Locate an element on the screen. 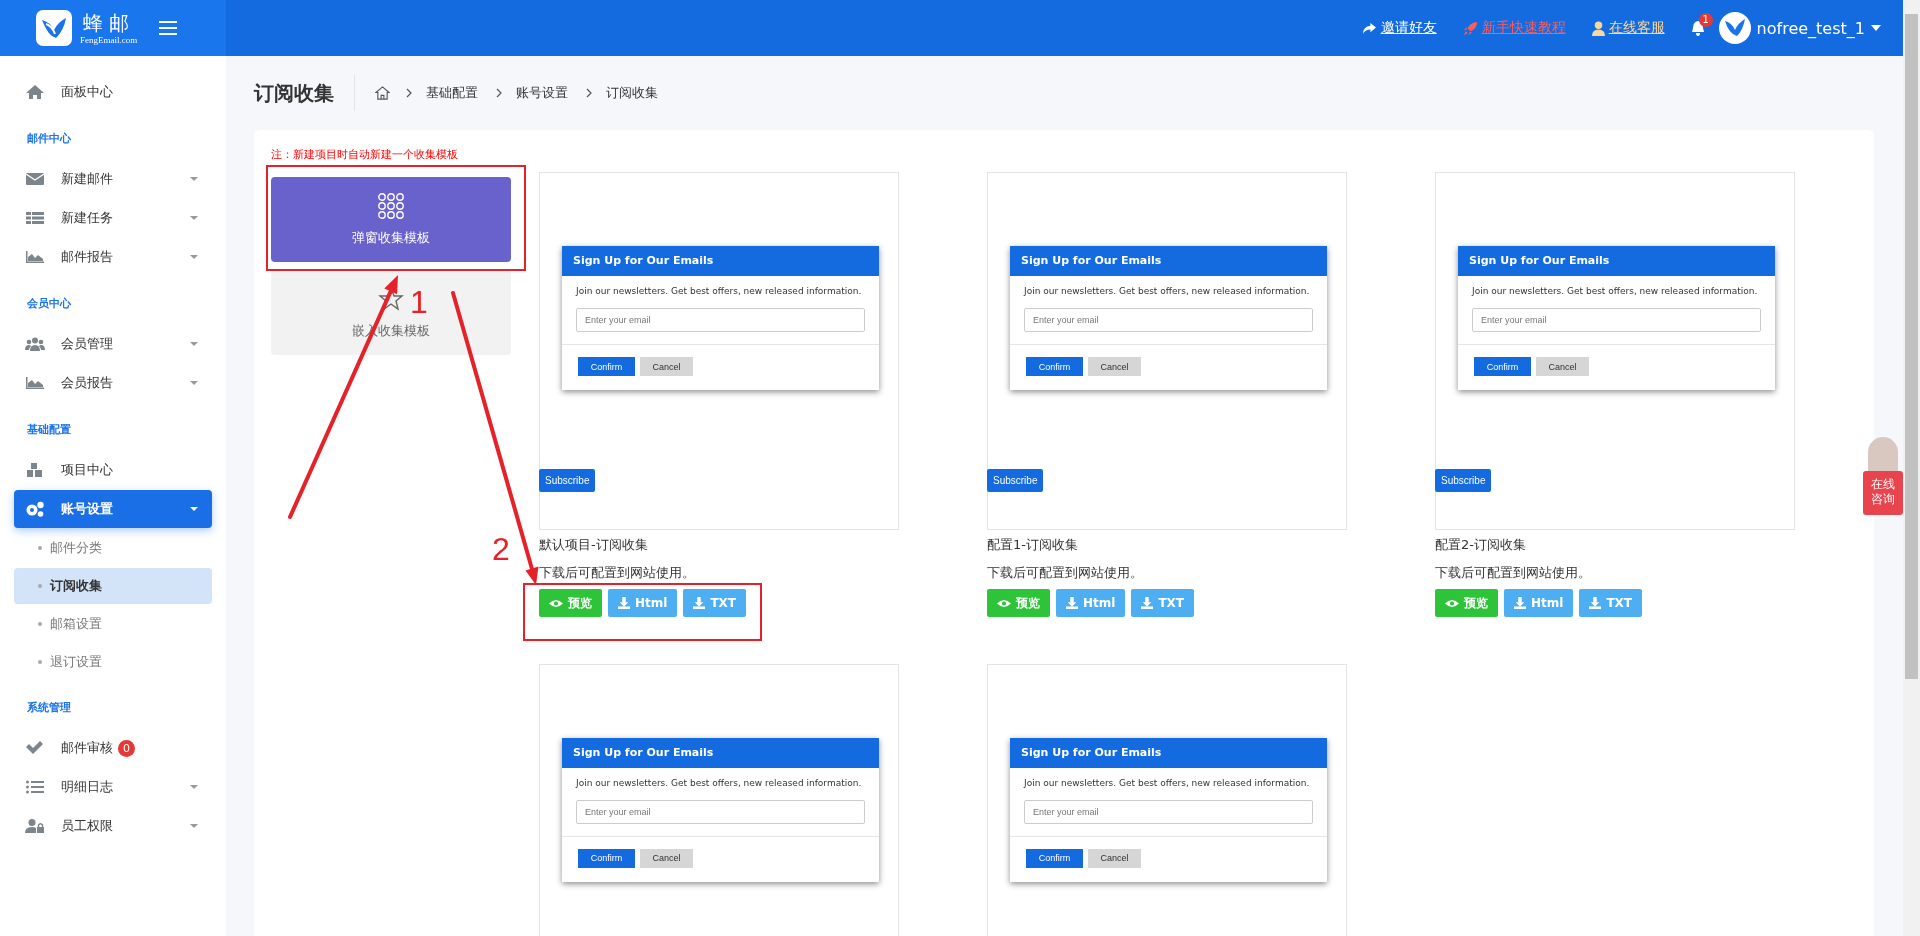  share-icon is located at coordinates (1369, 28).